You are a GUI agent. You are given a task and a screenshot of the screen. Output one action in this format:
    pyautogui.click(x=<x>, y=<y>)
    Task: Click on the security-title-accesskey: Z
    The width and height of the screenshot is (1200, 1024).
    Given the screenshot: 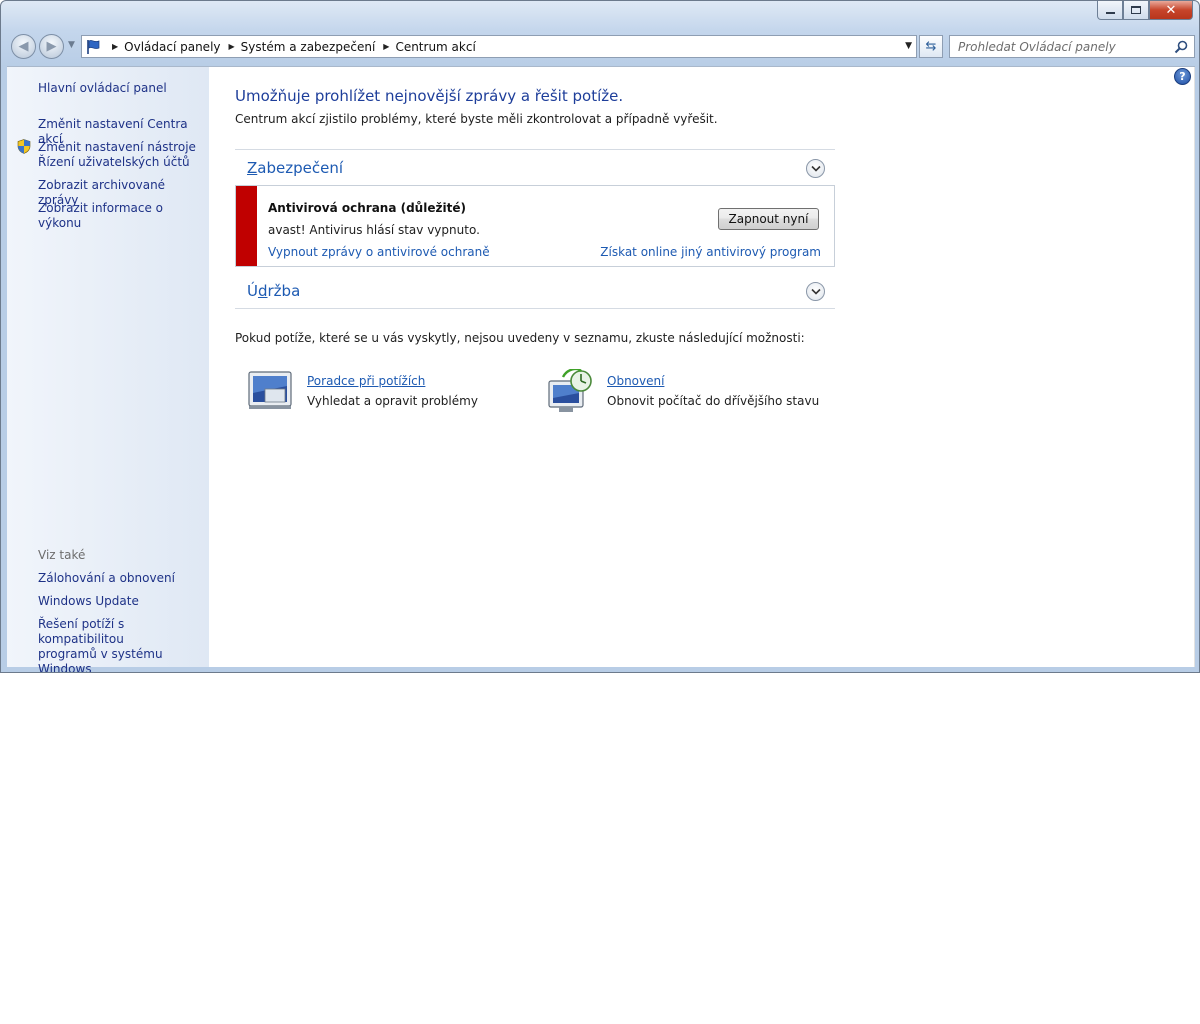 What is the action you would take?
    pyautogui.click(x=252, y=168)
    